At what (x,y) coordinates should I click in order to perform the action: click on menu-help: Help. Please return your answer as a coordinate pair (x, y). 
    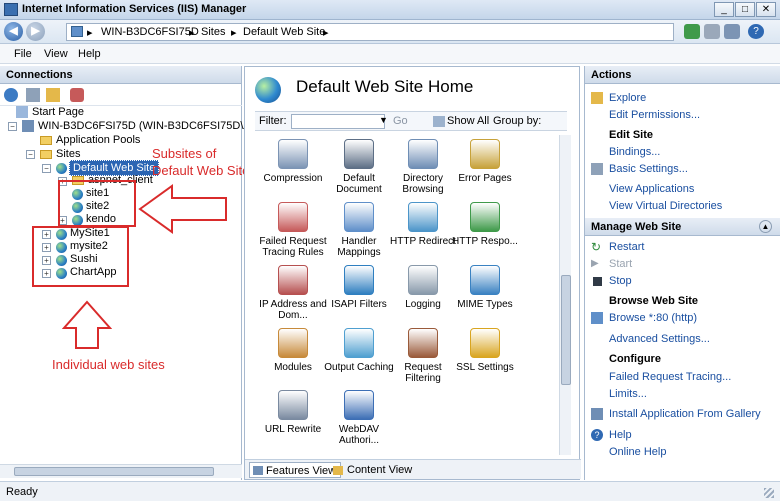
    Looking at the image, I should click on (89, 54).